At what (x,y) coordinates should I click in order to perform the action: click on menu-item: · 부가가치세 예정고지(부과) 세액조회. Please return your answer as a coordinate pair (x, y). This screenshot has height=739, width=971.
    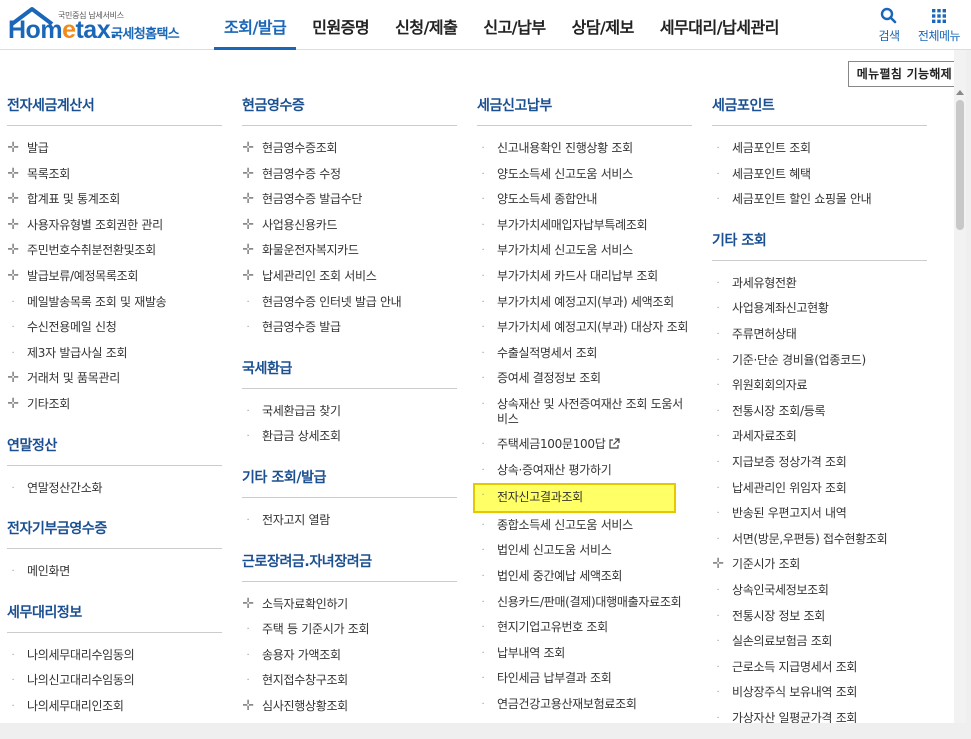
    Looking at the image, I should click on (584, 303).